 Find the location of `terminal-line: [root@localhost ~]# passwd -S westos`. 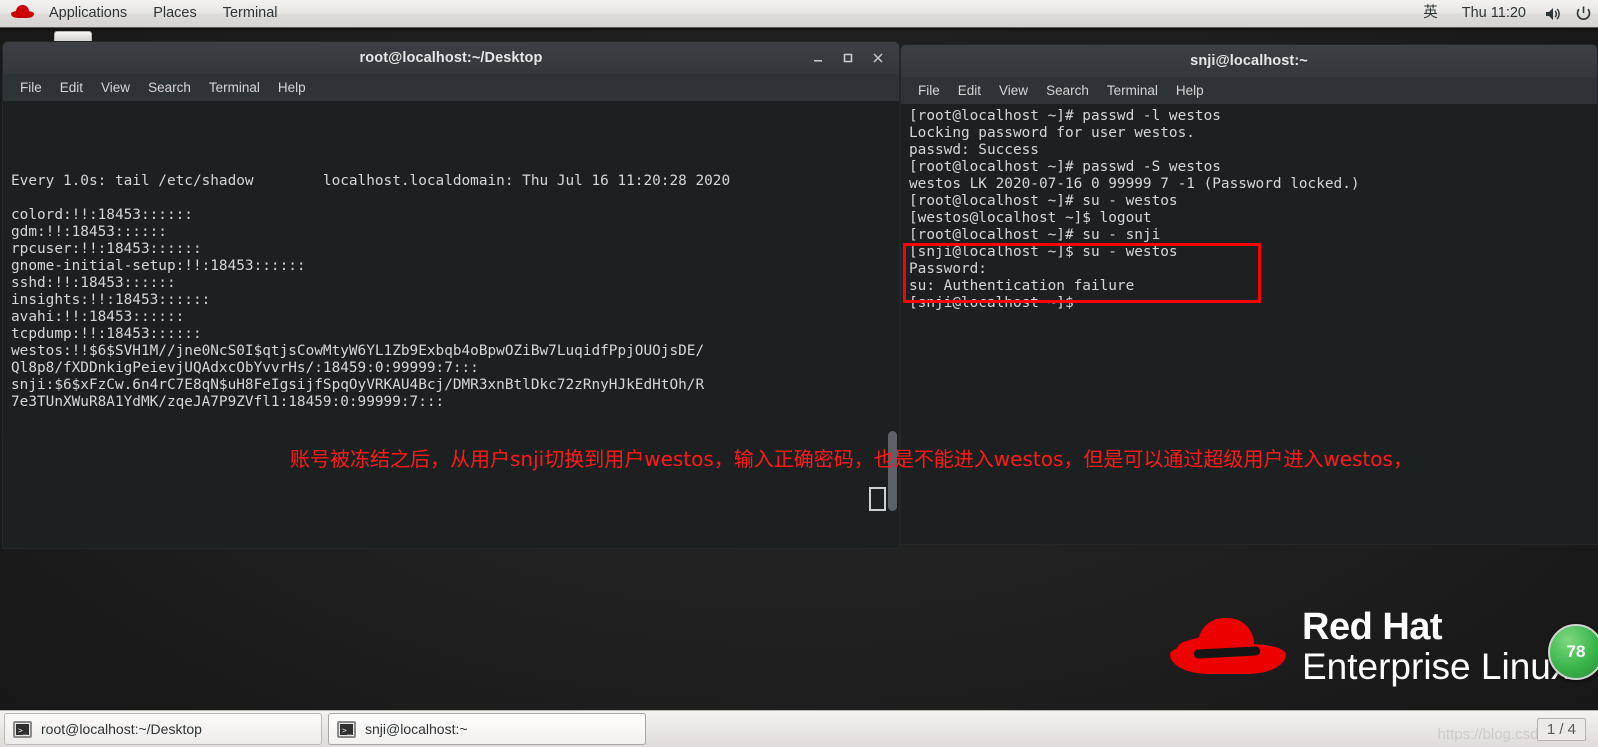

terminal-line: [root@localhost ~]# passwd -S westos is located at coordinates (1065, 167).